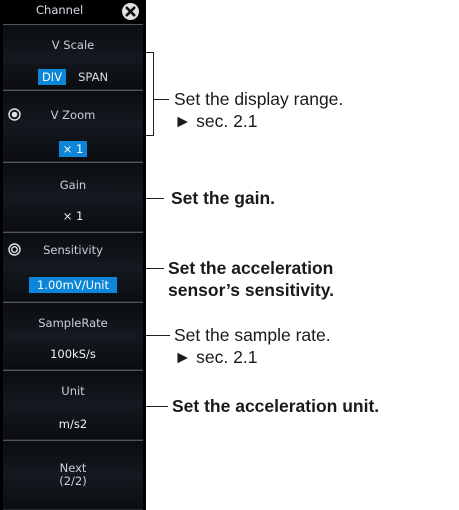  Describe the element at coordinates (150, 94) in the screenshot. I see `display-range-bracket` at that location.